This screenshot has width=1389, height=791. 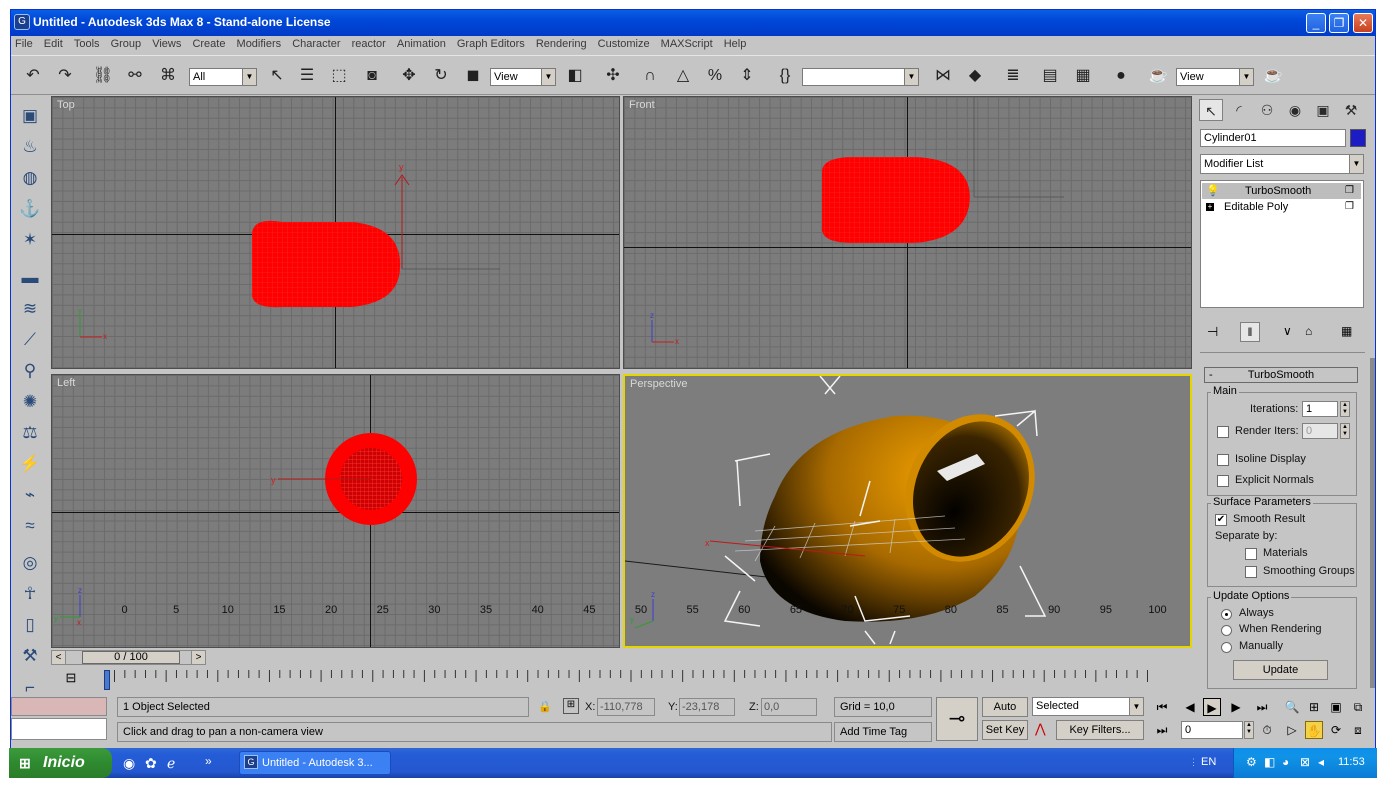 What do you see at coordinates (87, 44) in the screenshot?
I see `menu-tools: Tools` at bounding box center [87, 44].